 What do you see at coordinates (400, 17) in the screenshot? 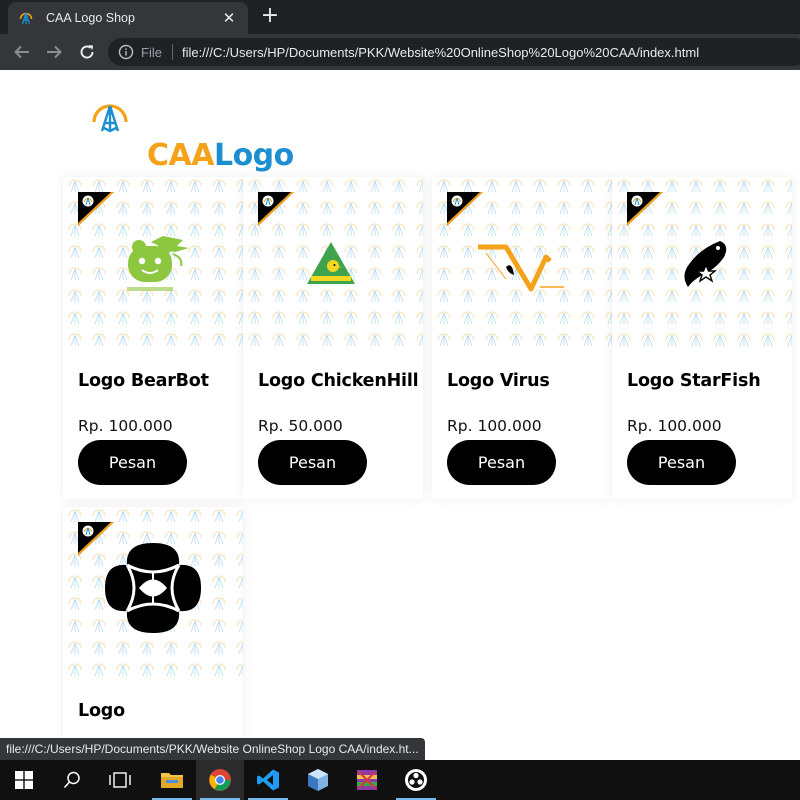
I see `browser-tab-strip: CAA Logo Shop ✕ +` at bounding box center [400, 17].